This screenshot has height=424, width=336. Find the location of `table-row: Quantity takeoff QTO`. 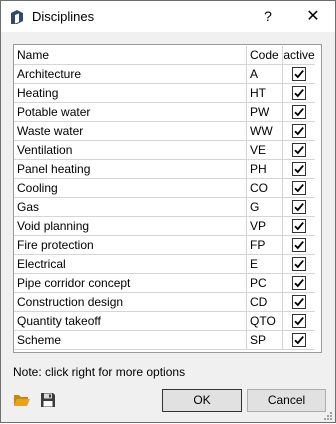

table-row: Quantity takeoff QTO is located at coordinates (164, 321).